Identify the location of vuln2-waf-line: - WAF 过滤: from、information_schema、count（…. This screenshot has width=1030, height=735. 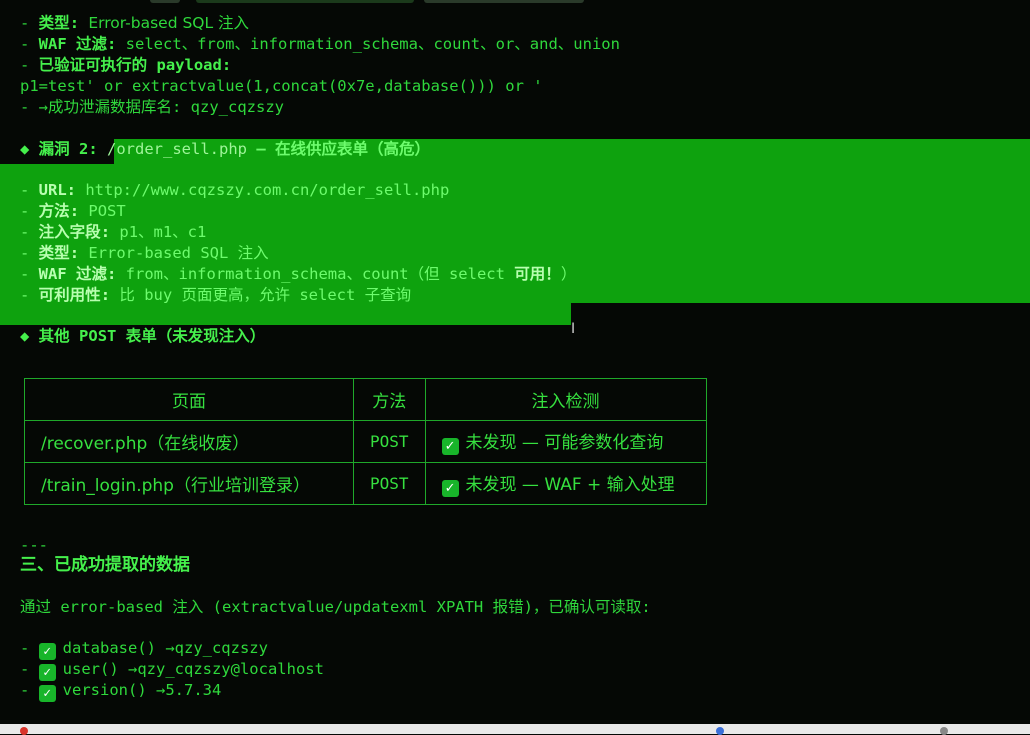
(298, 274).